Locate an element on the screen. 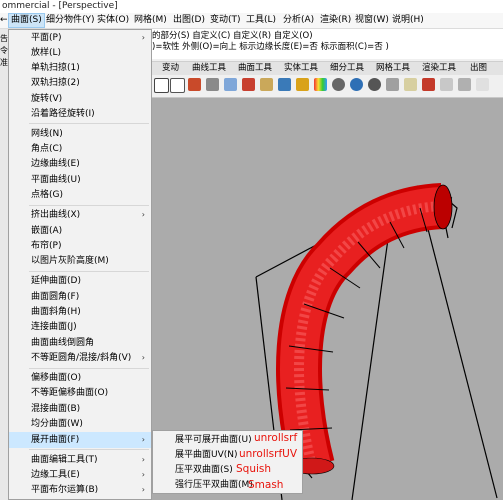 This screenshot has width=503, height=500. options-icon is located at coordinates (464, 84).